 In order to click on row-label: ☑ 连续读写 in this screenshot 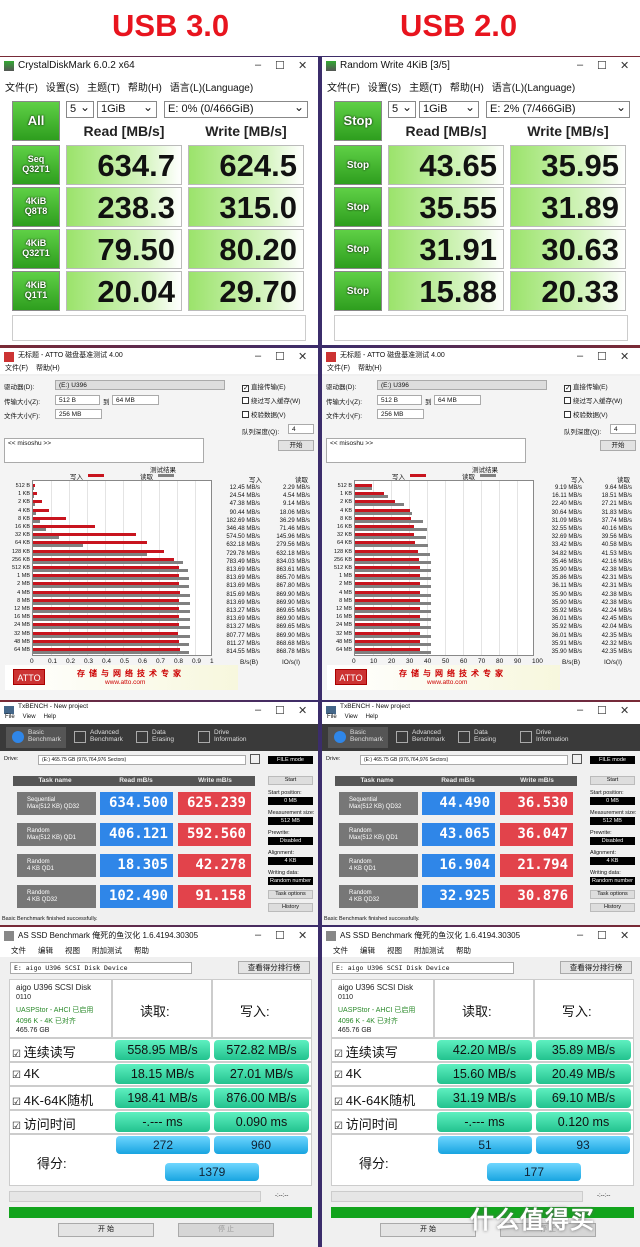, I will do `click(366, 1051)`.